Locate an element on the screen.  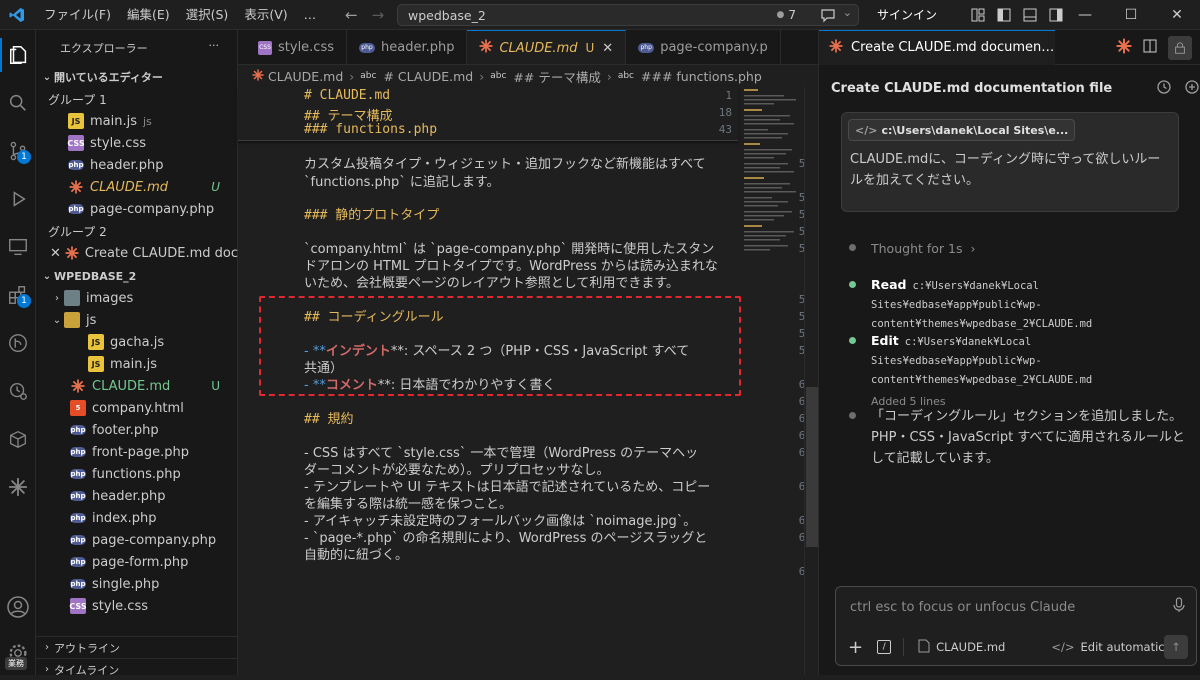
chevron-down-icon: ⌄ is located at coordinates (847, 12).